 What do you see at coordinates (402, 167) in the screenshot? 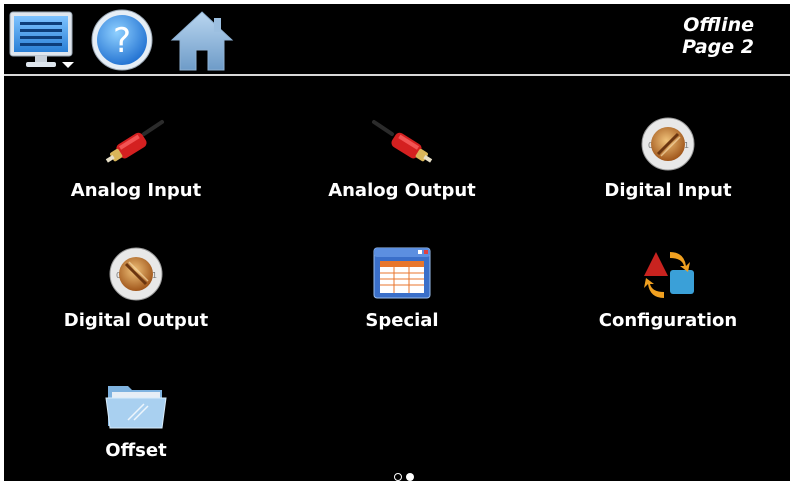
I see `menu-item-analog-output: Analog Output` at bounding box center [402, 167].